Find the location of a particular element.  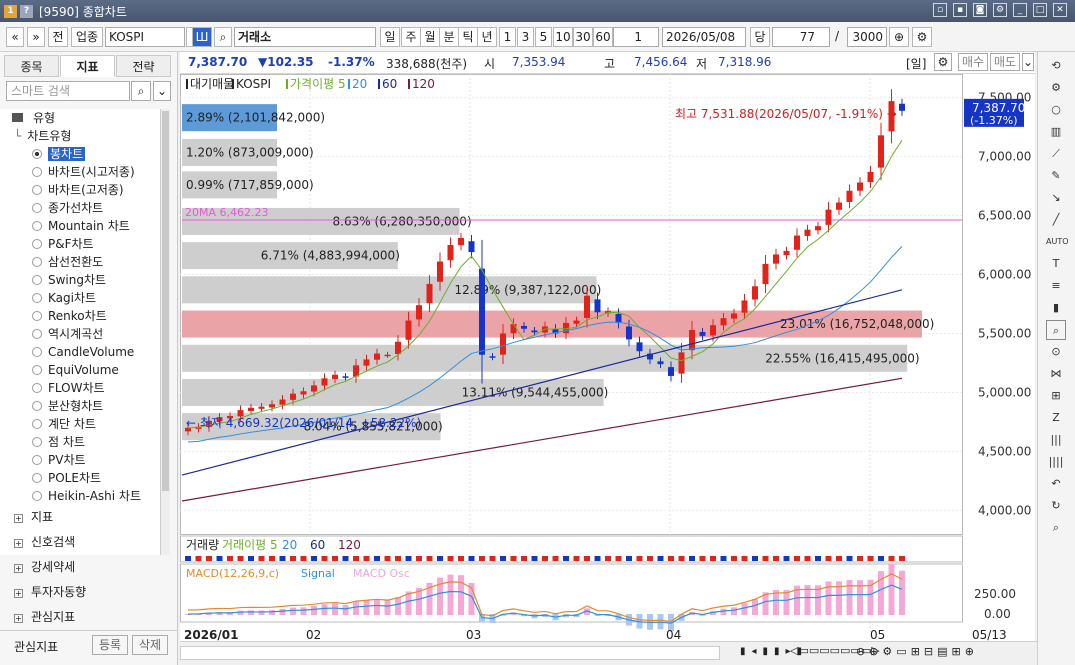

code-input: KOSPI is located at coordinates (145, 37).